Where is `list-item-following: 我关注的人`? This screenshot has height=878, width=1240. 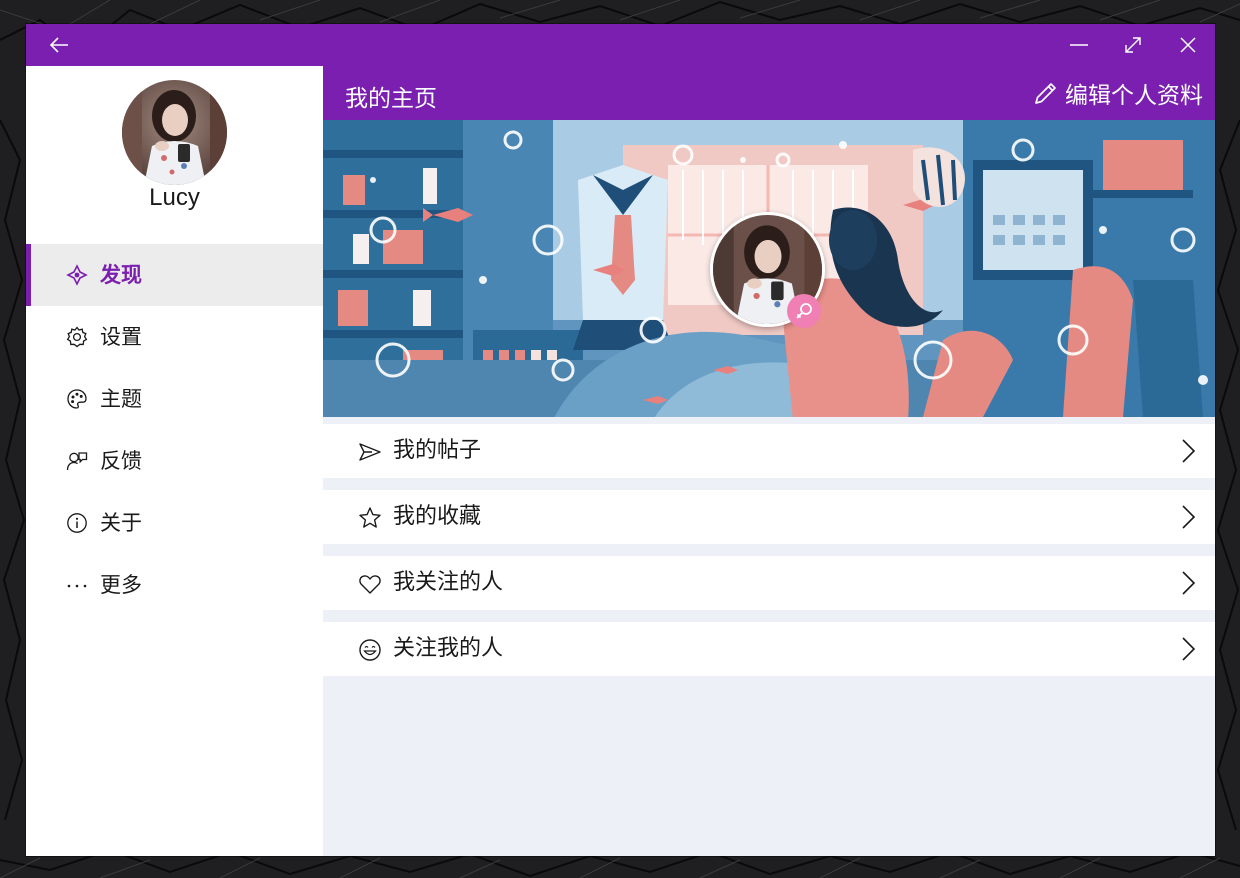 list-item-following: 我关注的人 is located at coordinates (769, 583).